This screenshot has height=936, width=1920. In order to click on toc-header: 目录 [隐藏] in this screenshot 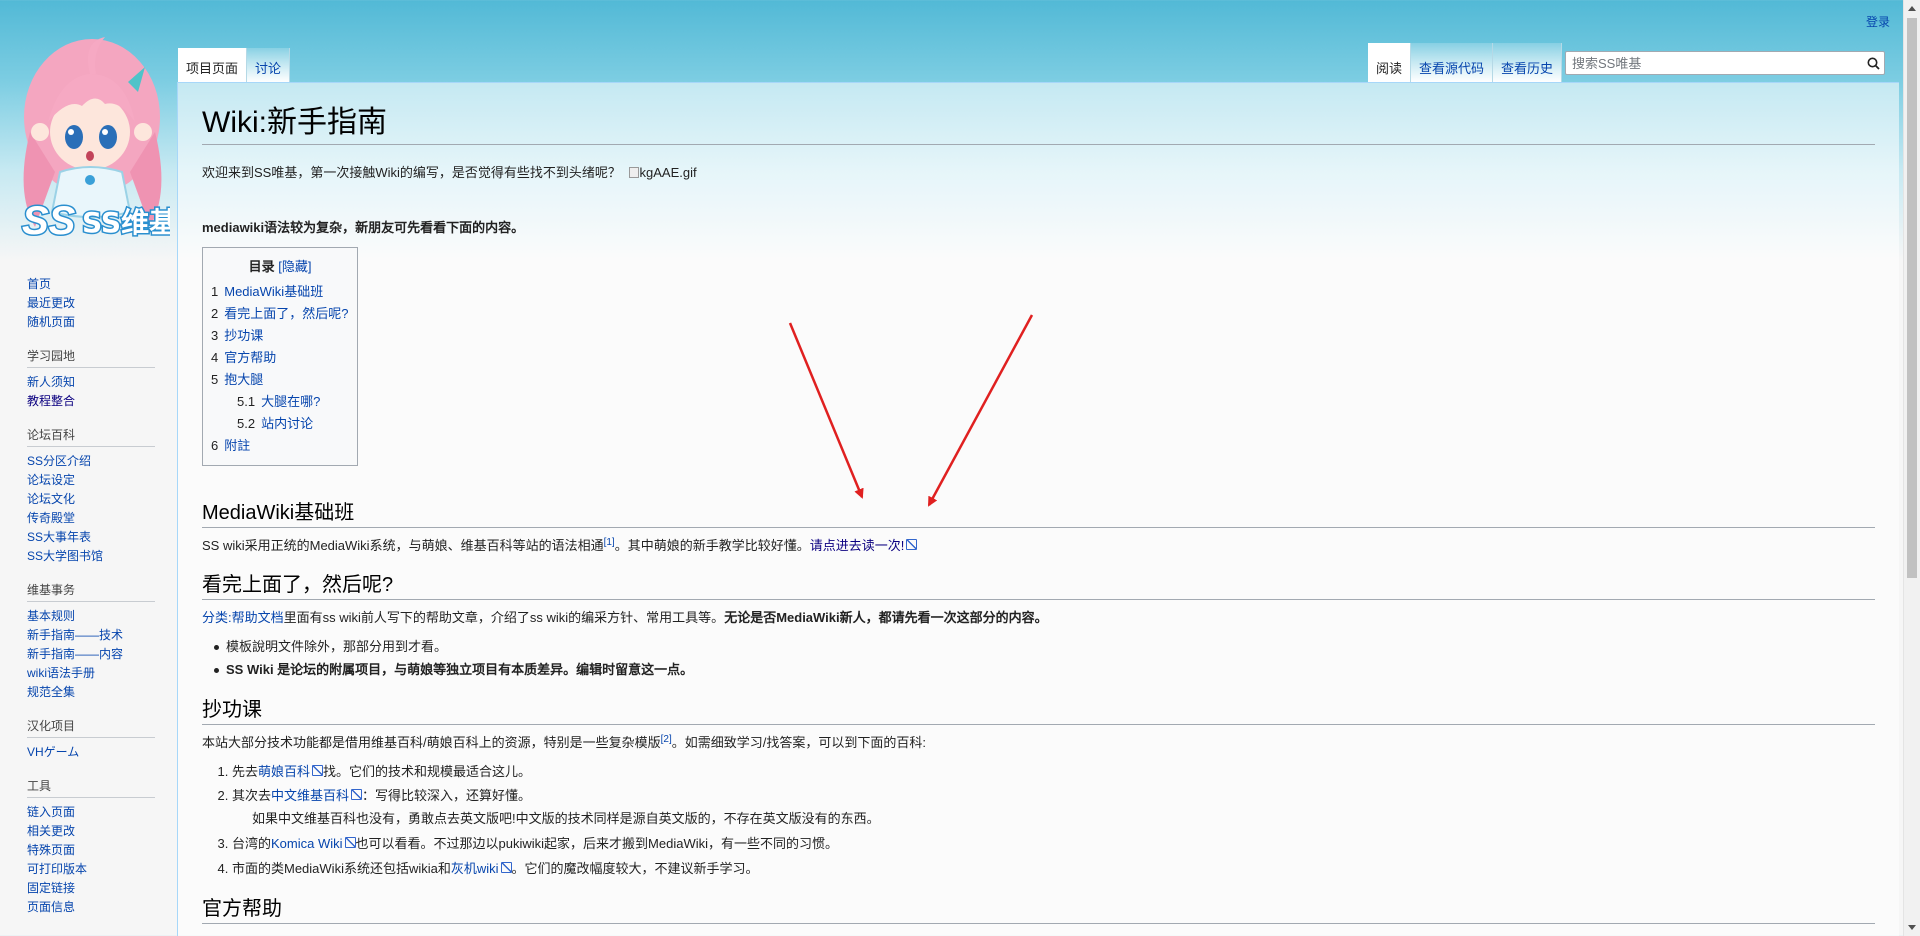, I will do `click(280, 265)`.